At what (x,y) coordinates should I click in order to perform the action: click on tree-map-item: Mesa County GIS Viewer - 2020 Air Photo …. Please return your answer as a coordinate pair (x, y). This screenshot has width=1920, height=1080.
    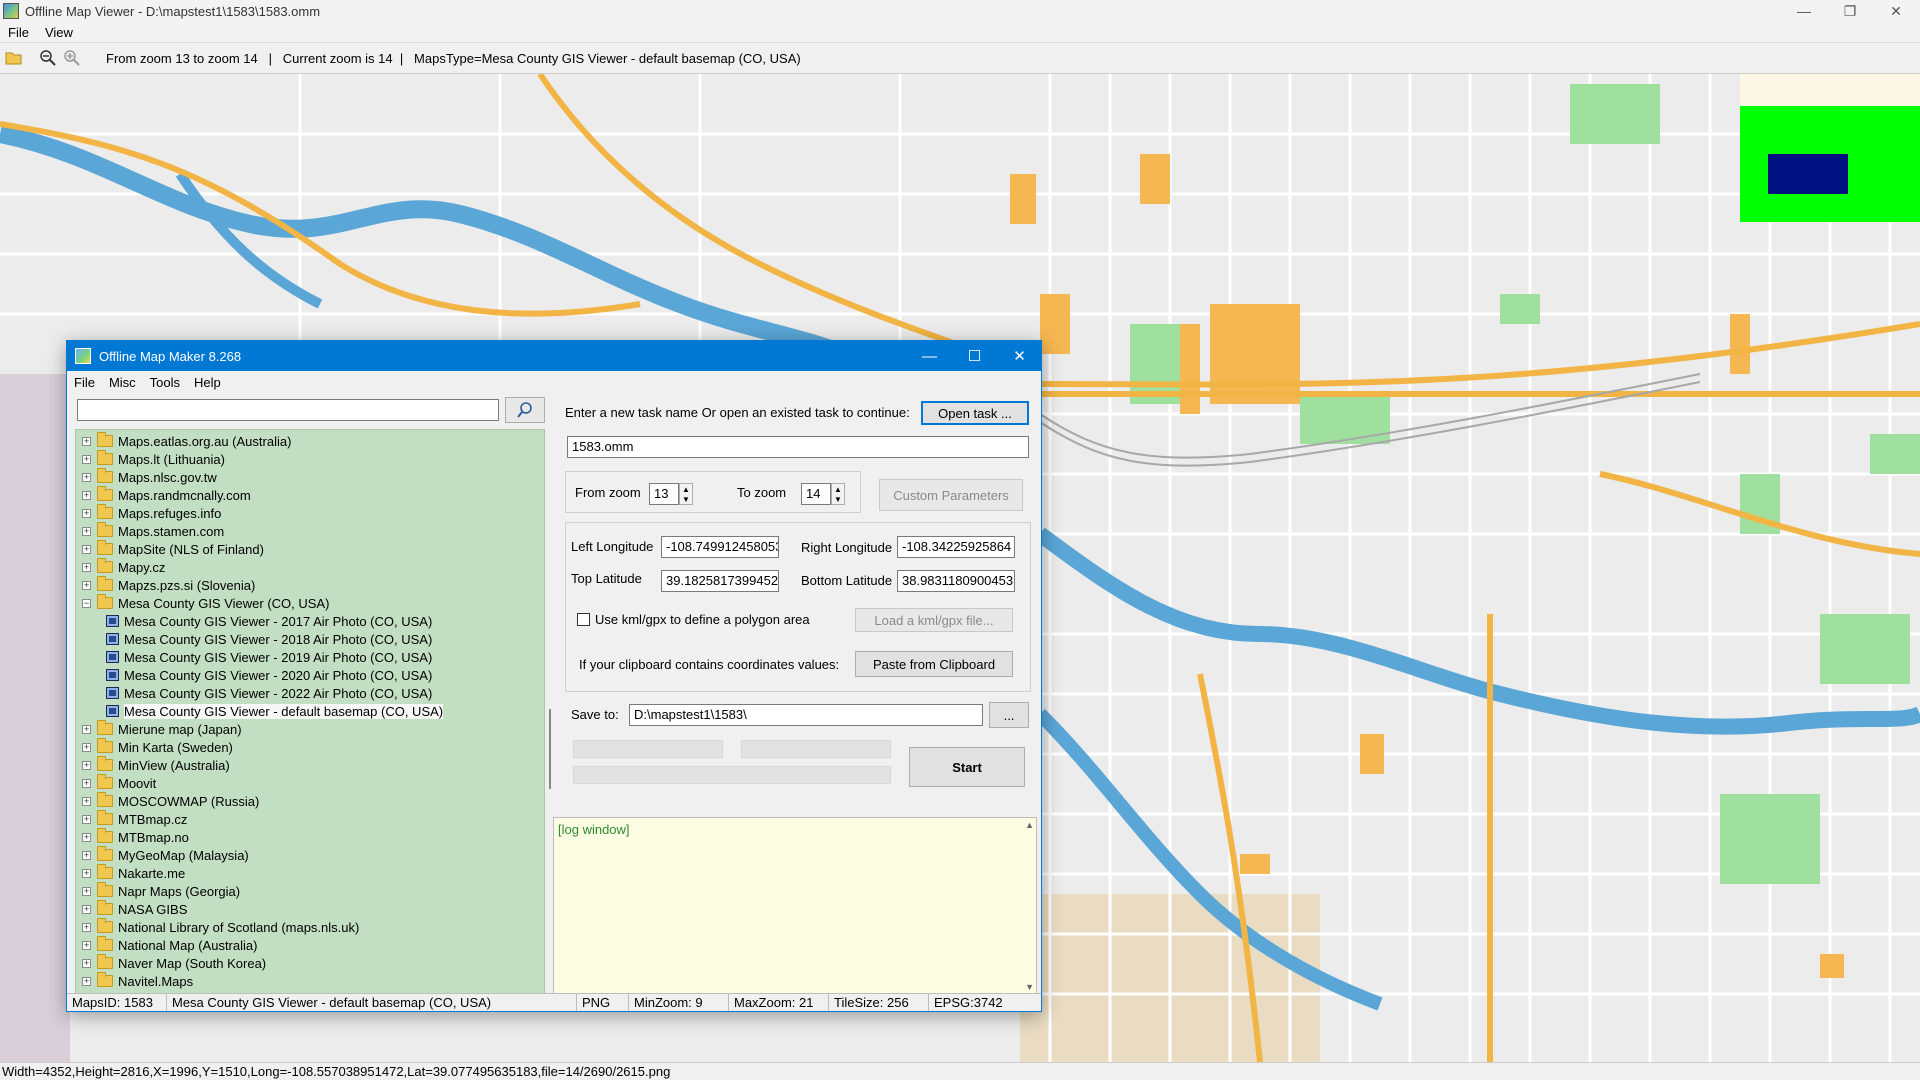
    Looking at the image, I should click on (269, 675).